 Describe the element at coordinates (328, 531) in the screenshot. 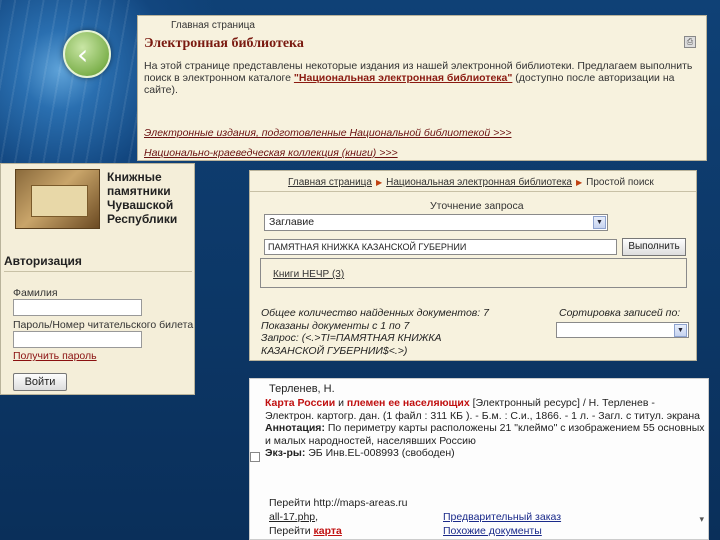

I see `map-link: карта` at that location.